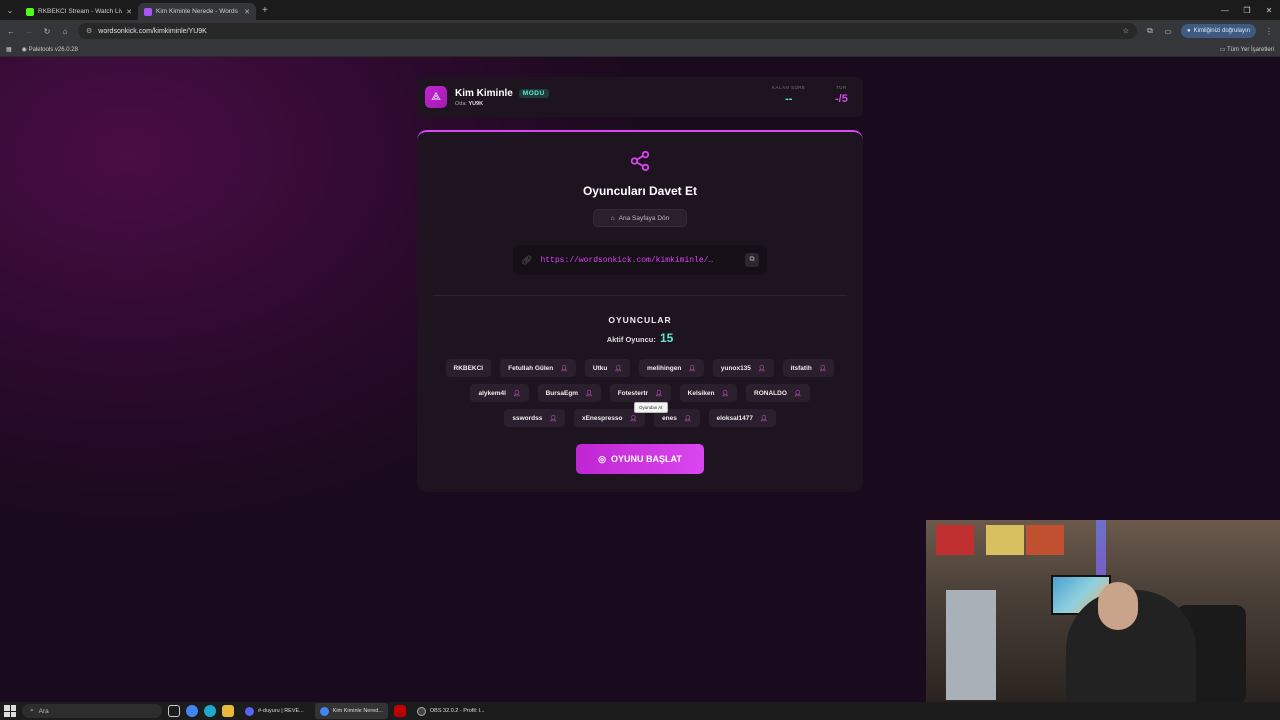 The width and height of the screenshot is (1280, 720). I want to click on start-game-label: OYUNU BAŞLAT, so click(646, 459).